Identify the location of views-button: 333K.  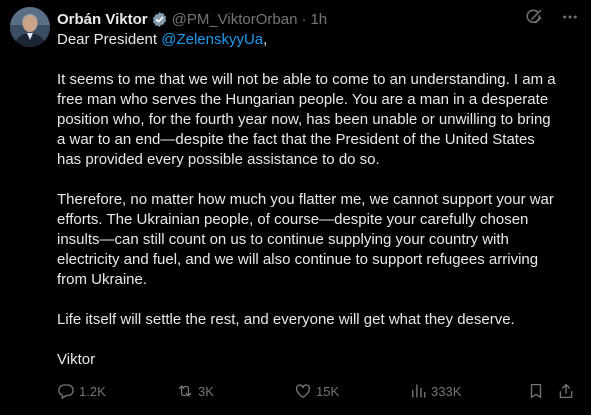
(435, 391).